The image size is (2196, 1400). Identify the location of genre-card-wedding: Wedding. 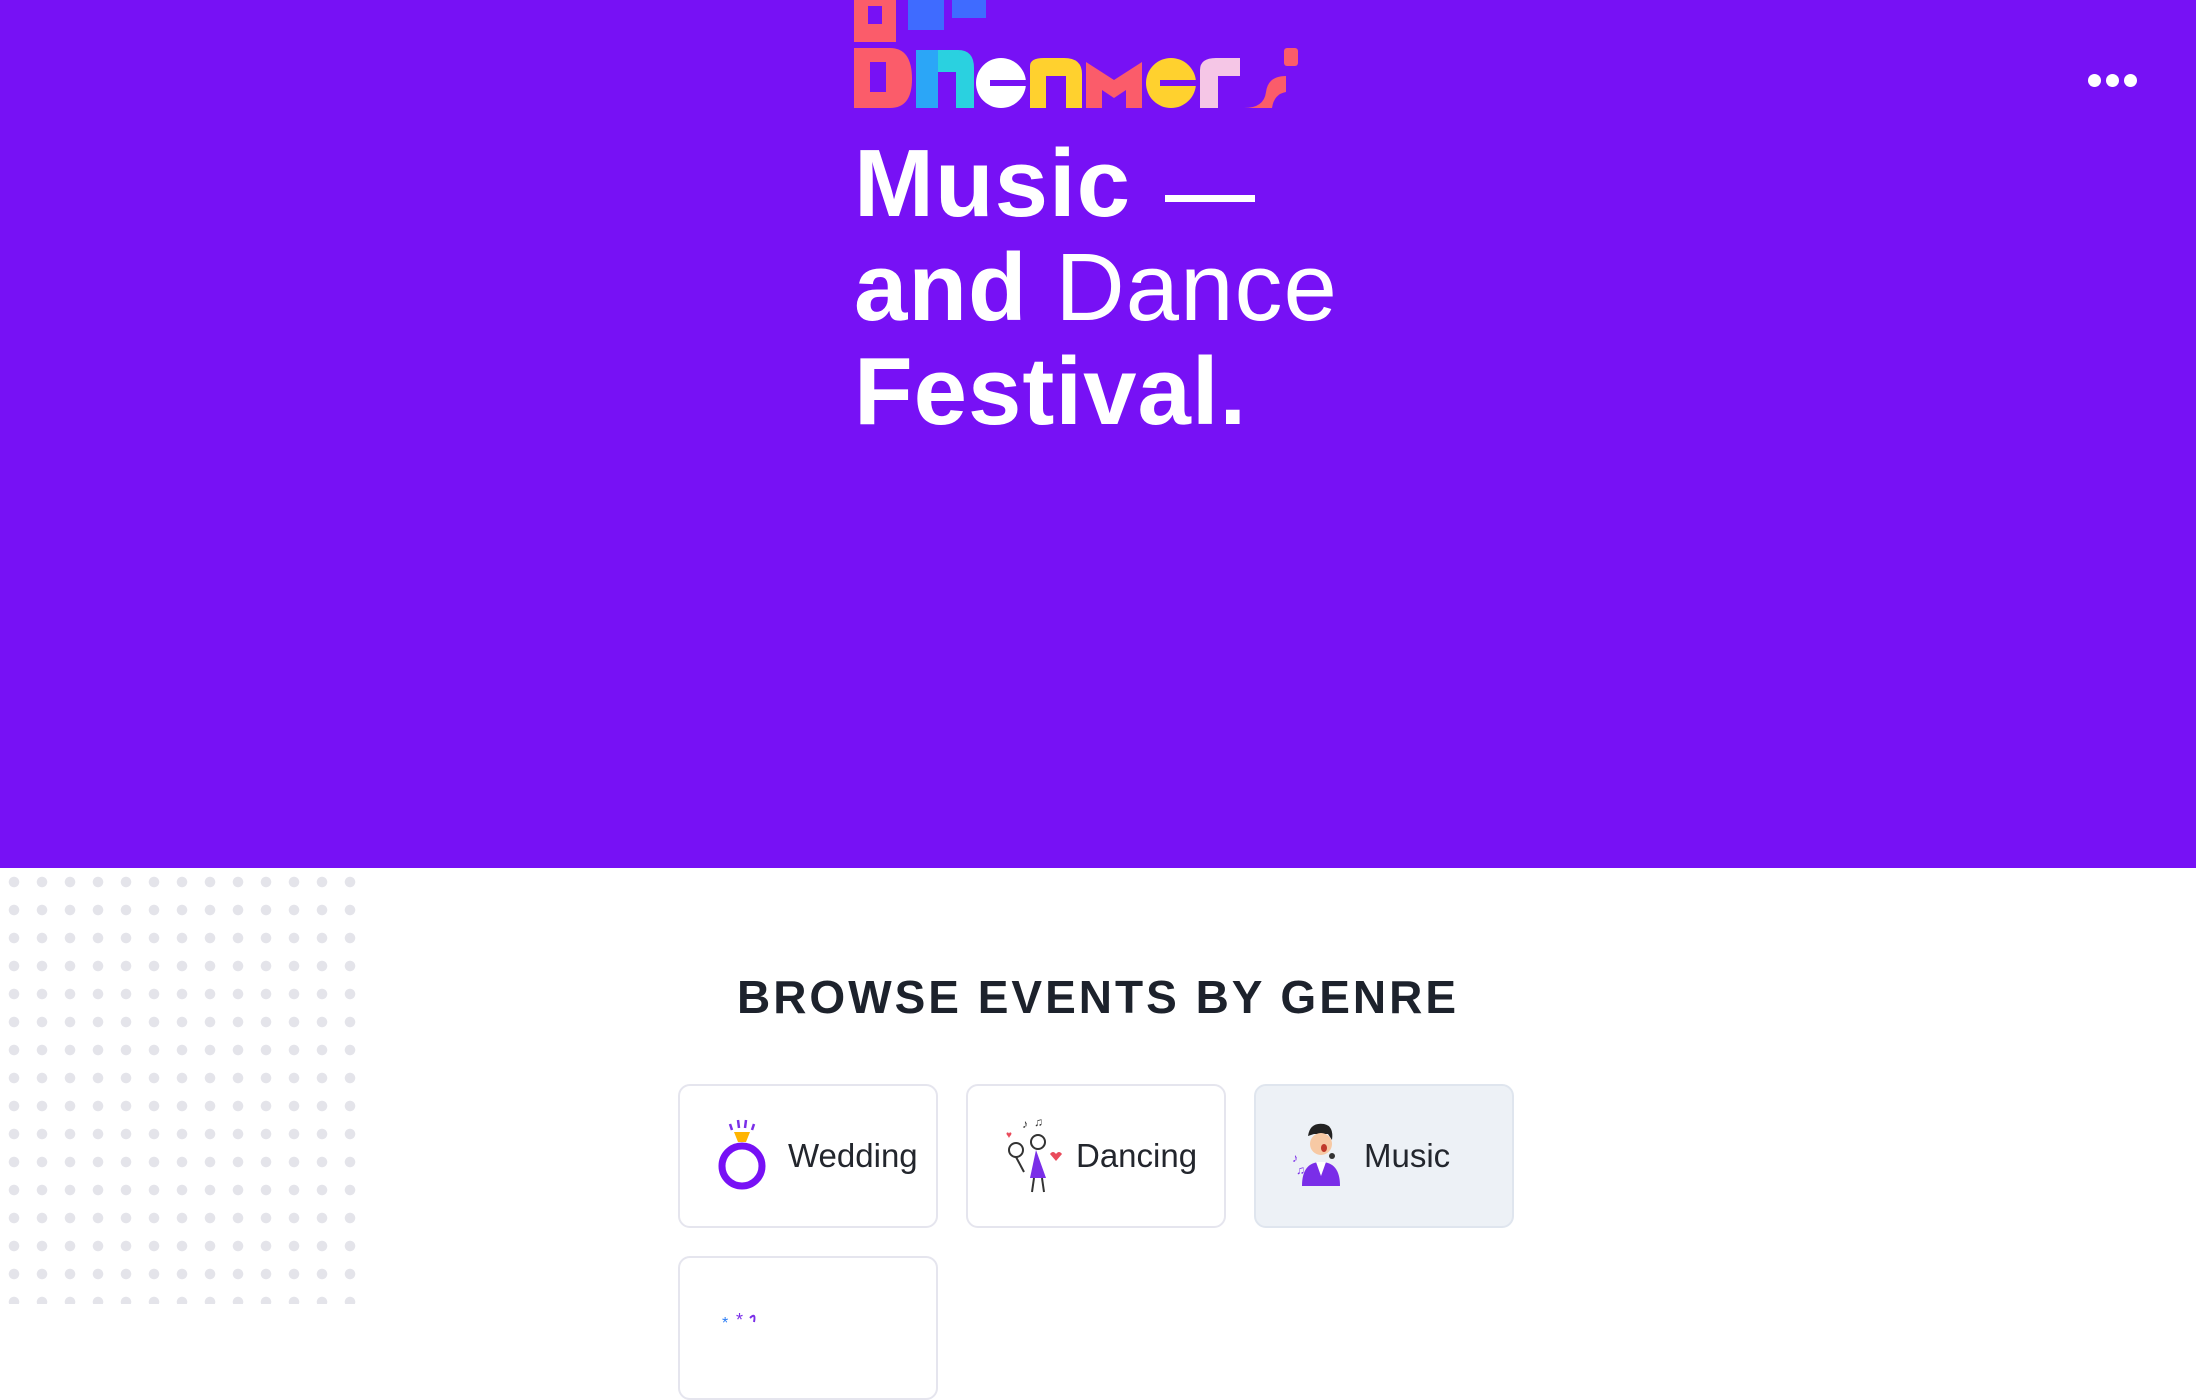
(808, 1156).